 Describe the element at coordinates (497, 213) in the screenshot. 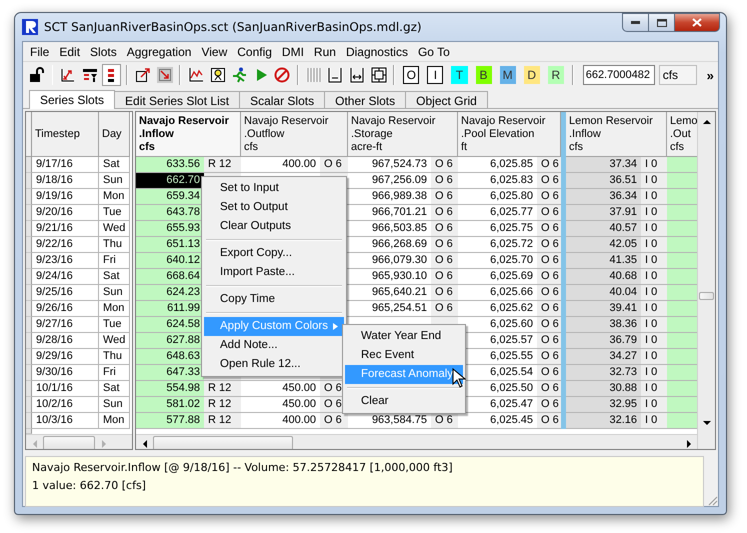

I see `table-cell: 6,025.77` at that location.